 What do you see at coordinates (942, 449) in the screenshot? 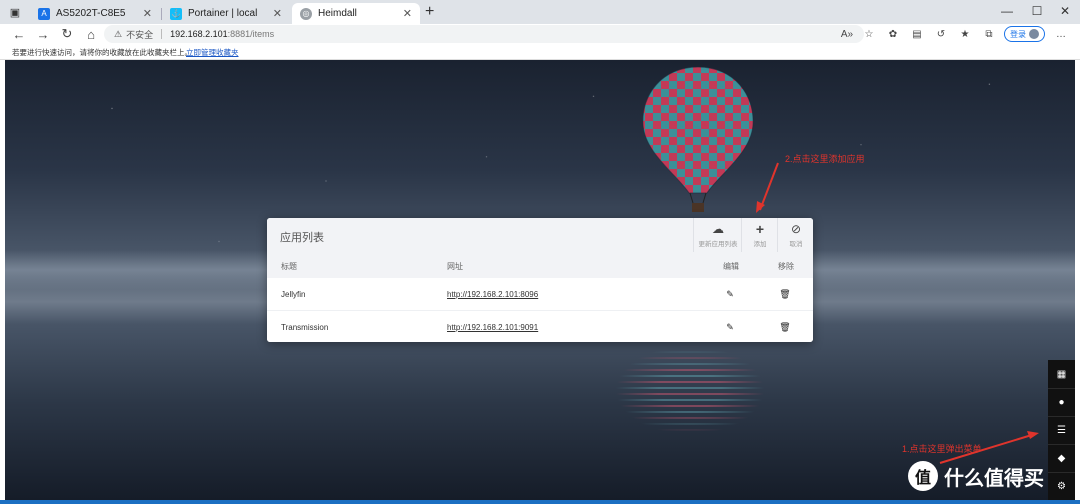
I see `menu-hint-annotation: 1.点击这里弹出菜单` at bounding box center [942, 449].